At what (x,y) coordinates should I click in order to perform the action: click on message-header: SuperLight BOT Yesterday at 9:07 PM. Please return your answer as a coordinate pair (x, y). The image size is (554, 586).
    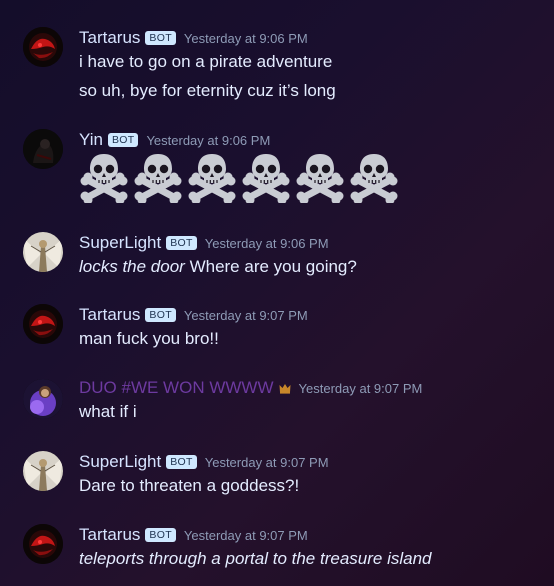
    Looking at the image, I should click on (204, 462).